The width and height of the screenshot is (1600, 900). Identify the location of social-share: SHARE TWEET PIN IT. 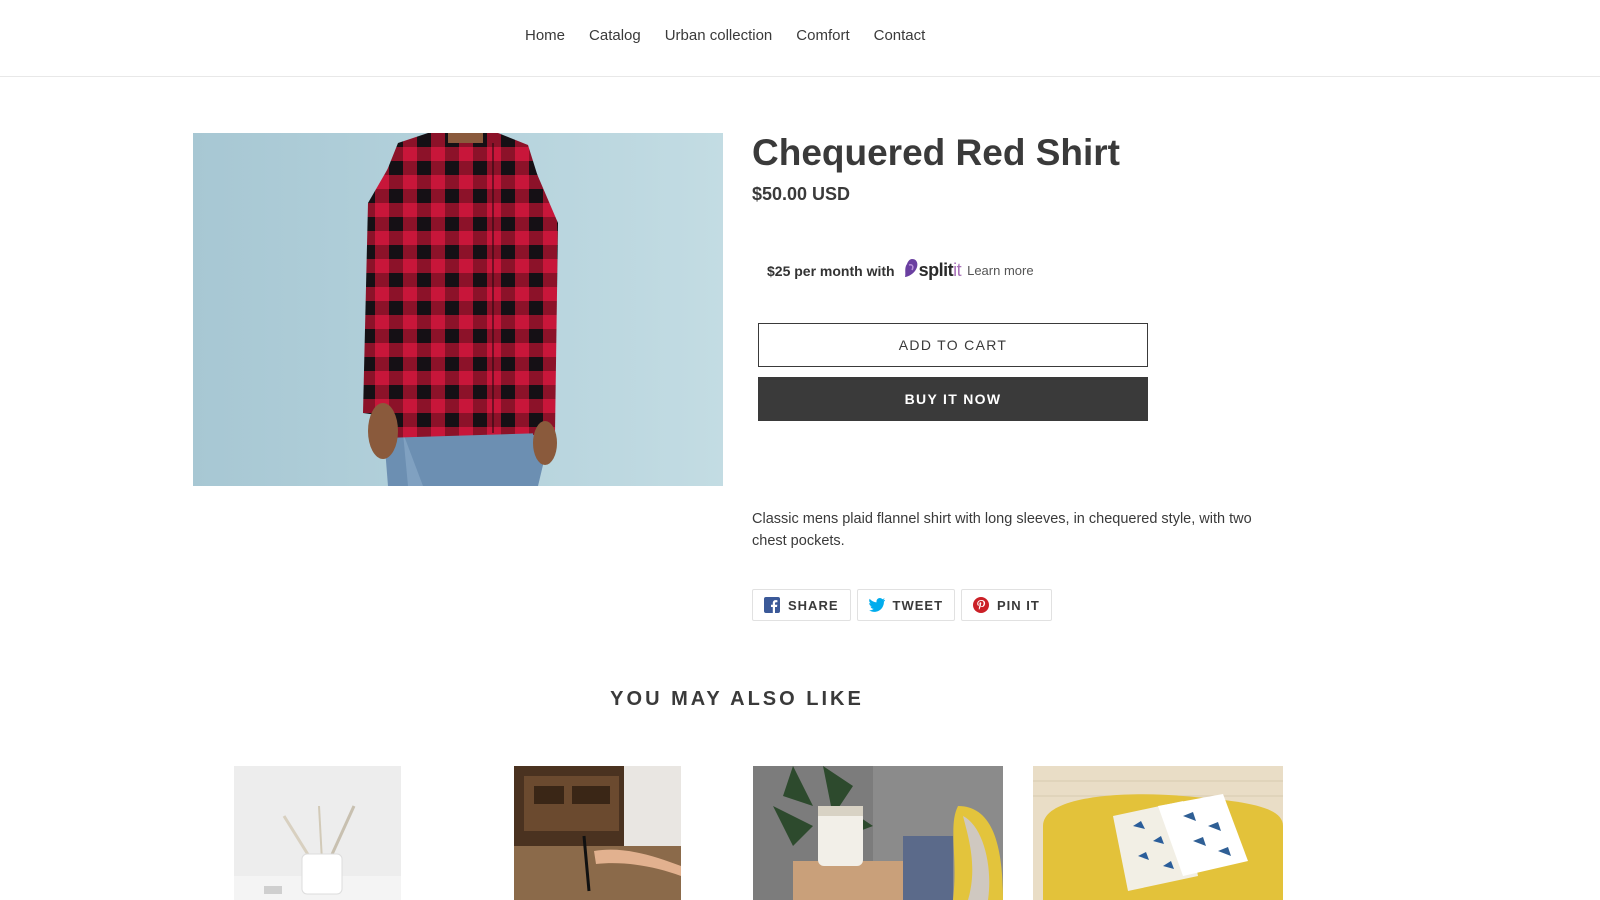
(902, 605).